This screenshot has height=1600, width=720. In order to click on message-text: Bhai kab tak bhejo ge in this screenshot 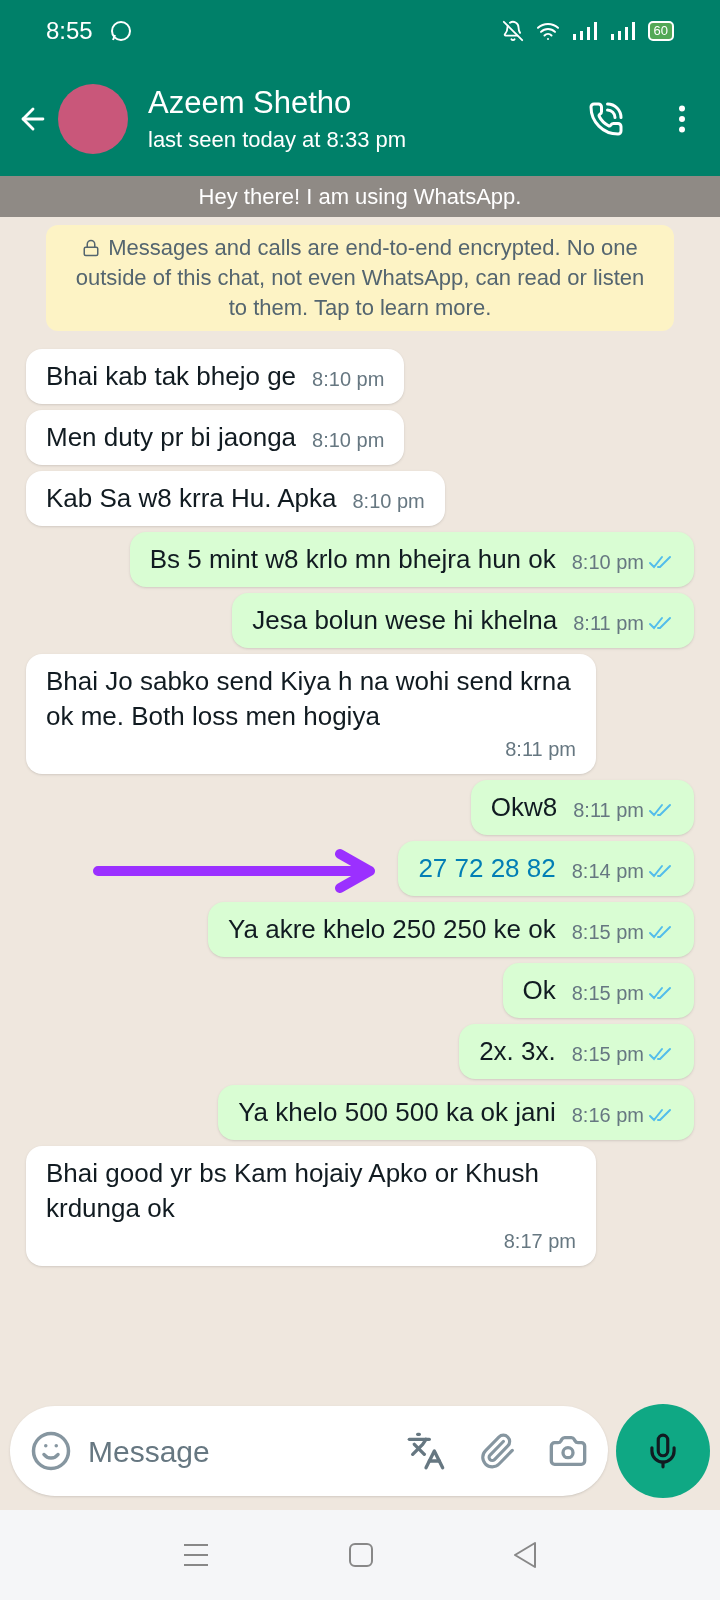, I will do `click(171, 376)`.